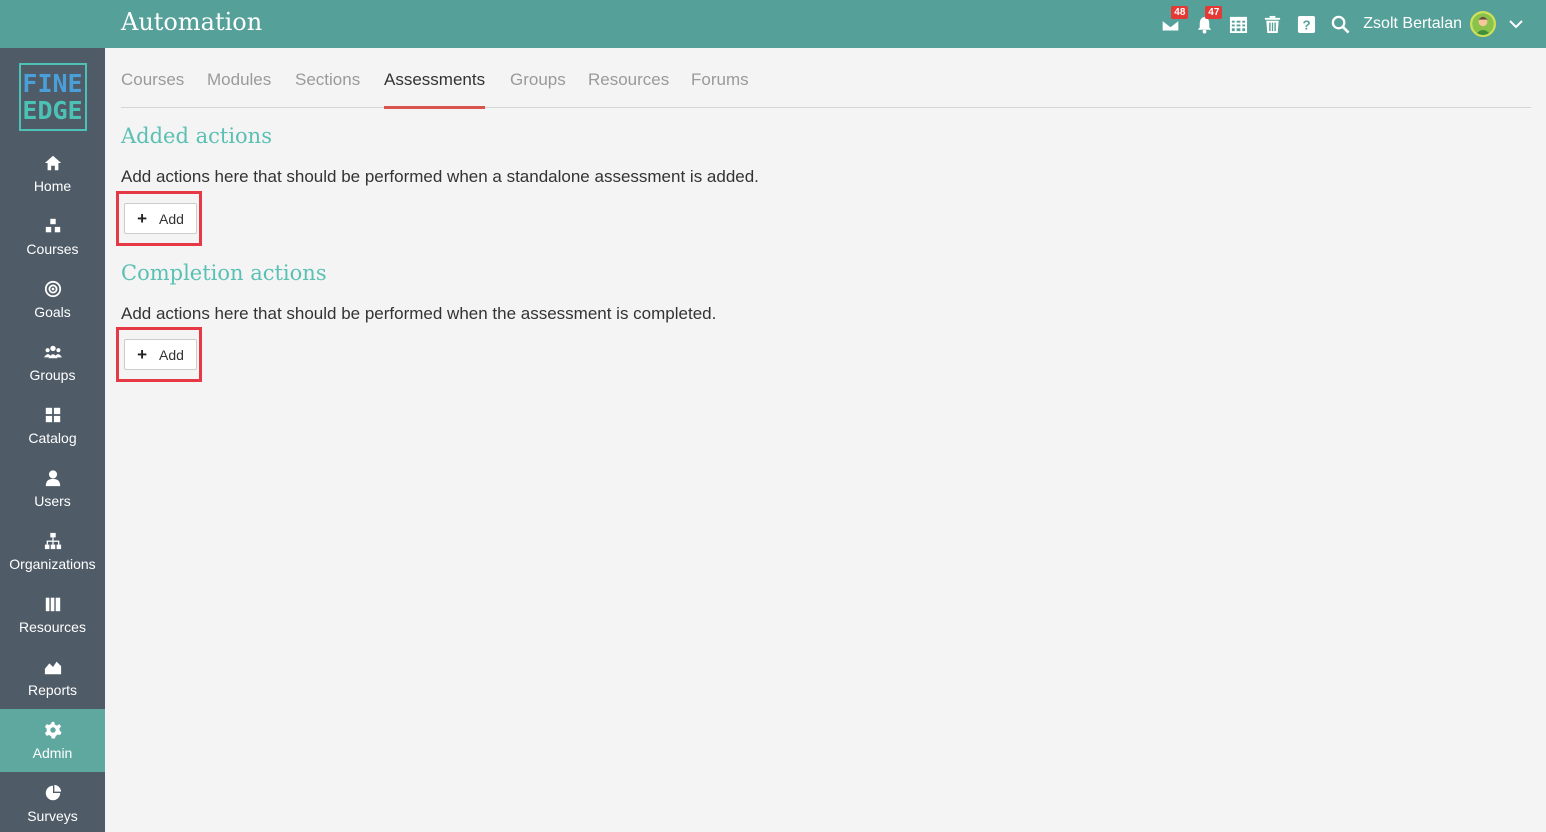 Image resolution: width=1546 pixels, height=832 pixels. I want to click on user-avatar-icon, so click(1483, 24).